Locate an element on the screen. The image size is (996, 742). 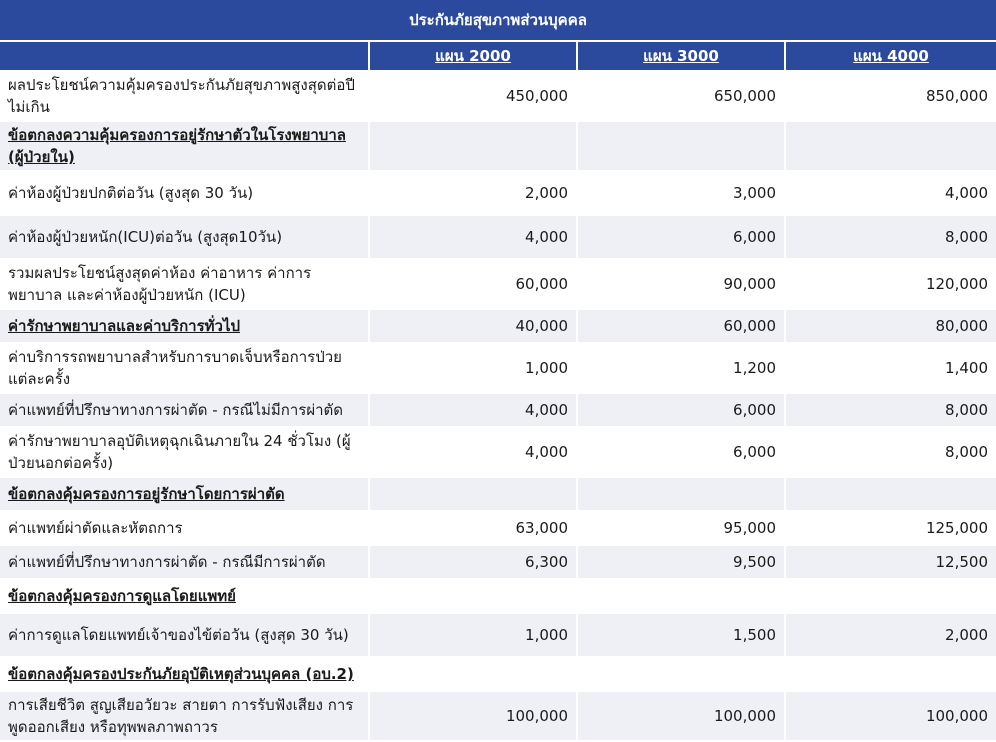
value-plan-4000: 2,000 is located at coordinates (891, 636).